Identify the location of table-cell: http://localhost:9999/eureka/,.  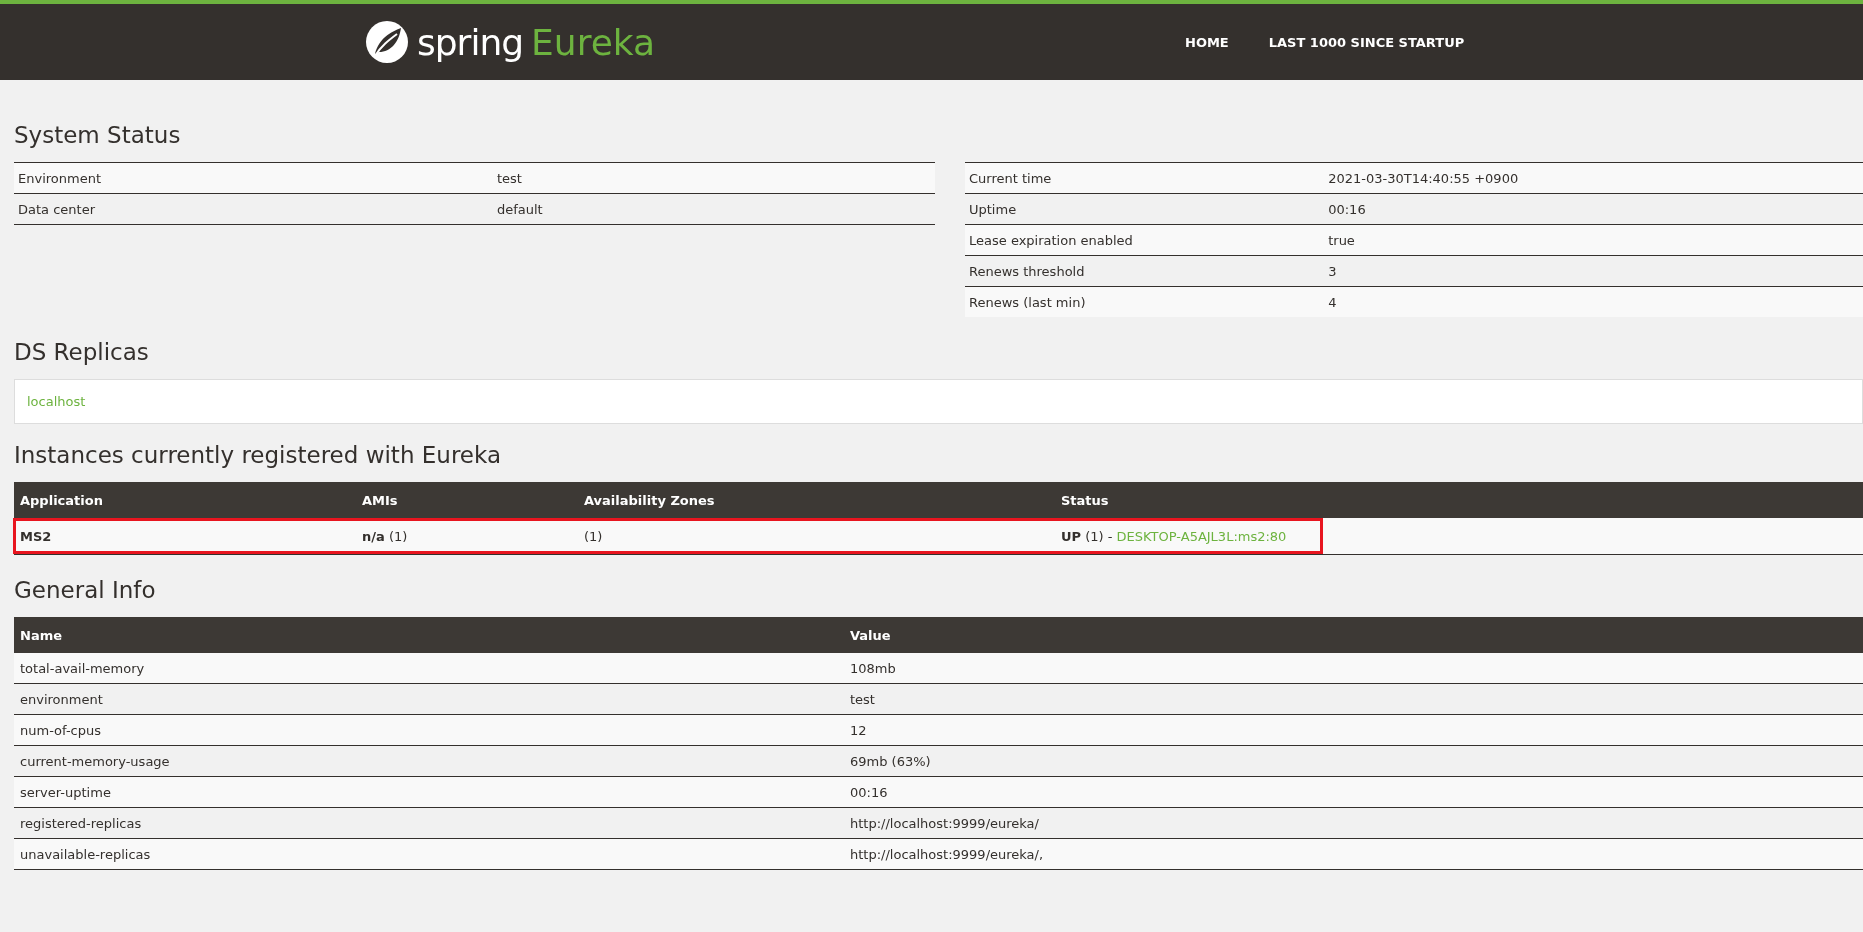
(1353, 854).